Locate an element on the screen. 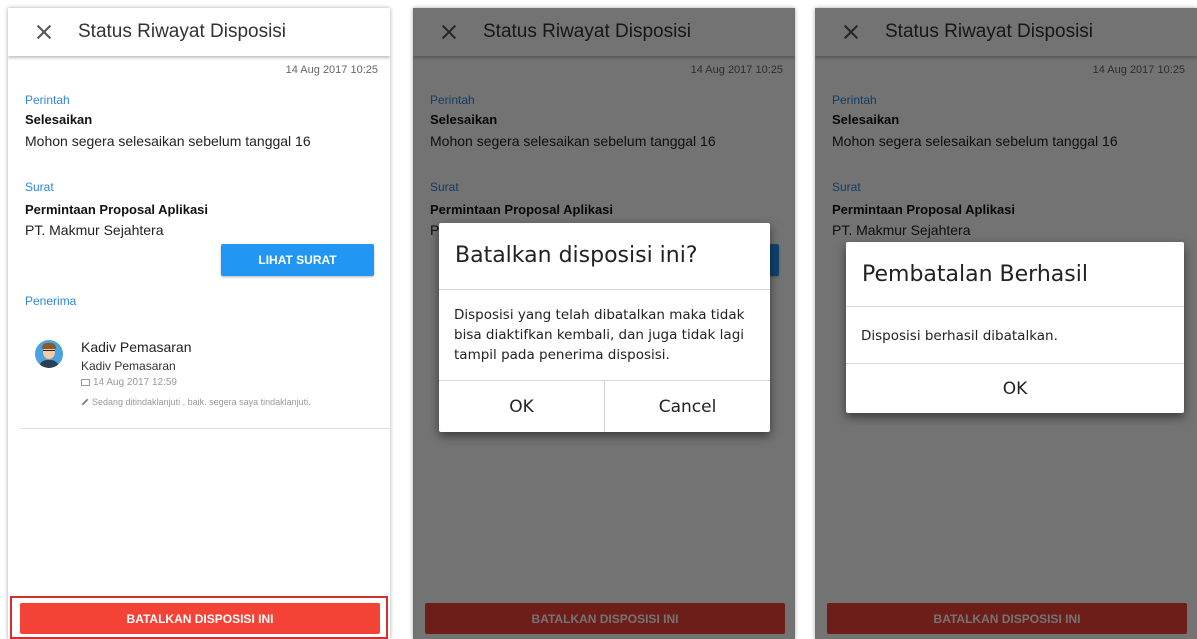  perintah-value: Selesaikan is located at coordinates (59, 119).